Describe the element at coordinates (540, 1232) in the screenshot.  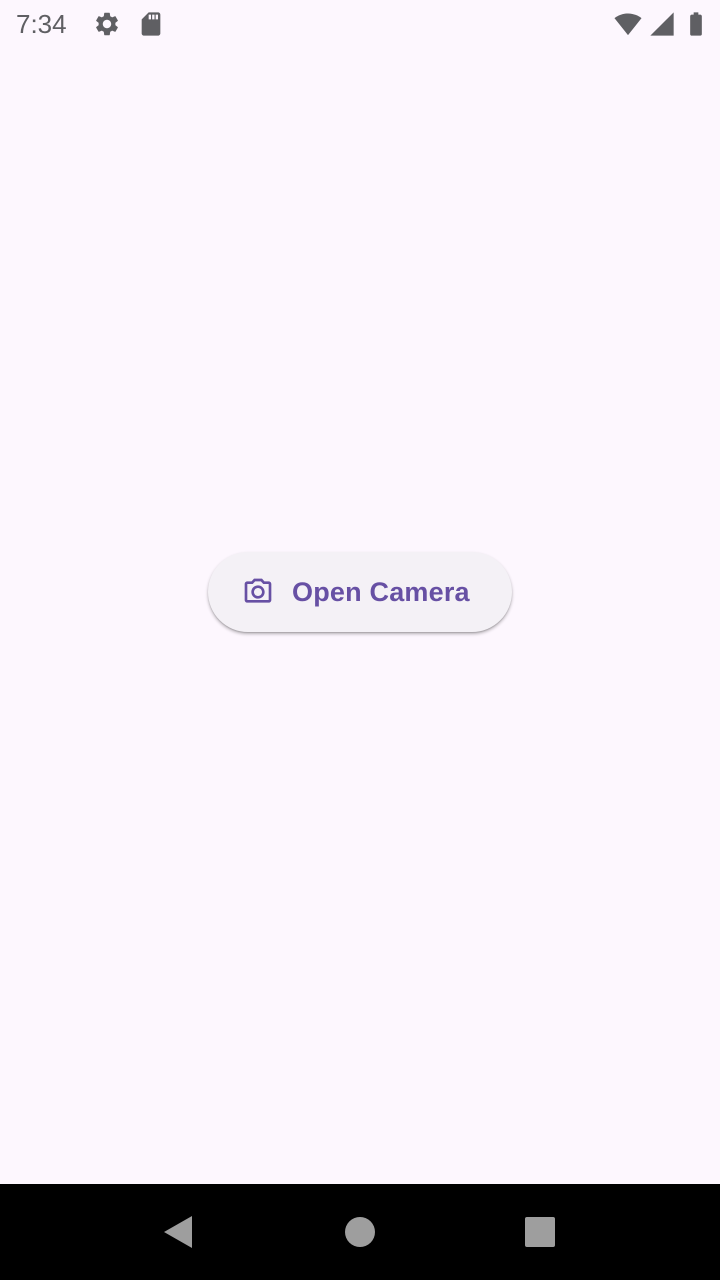
I see `recents-icon` at that location.